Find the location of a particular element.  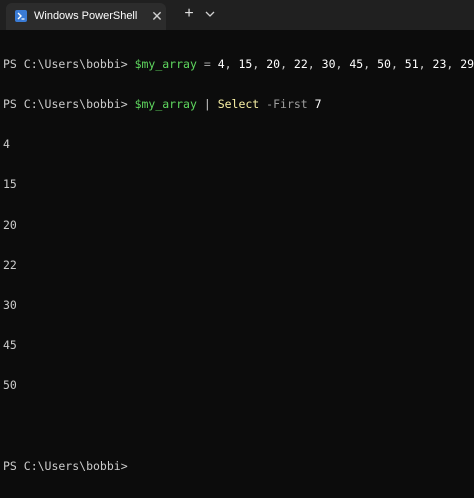

output-line: 30 is located at coordinates (10, 305).